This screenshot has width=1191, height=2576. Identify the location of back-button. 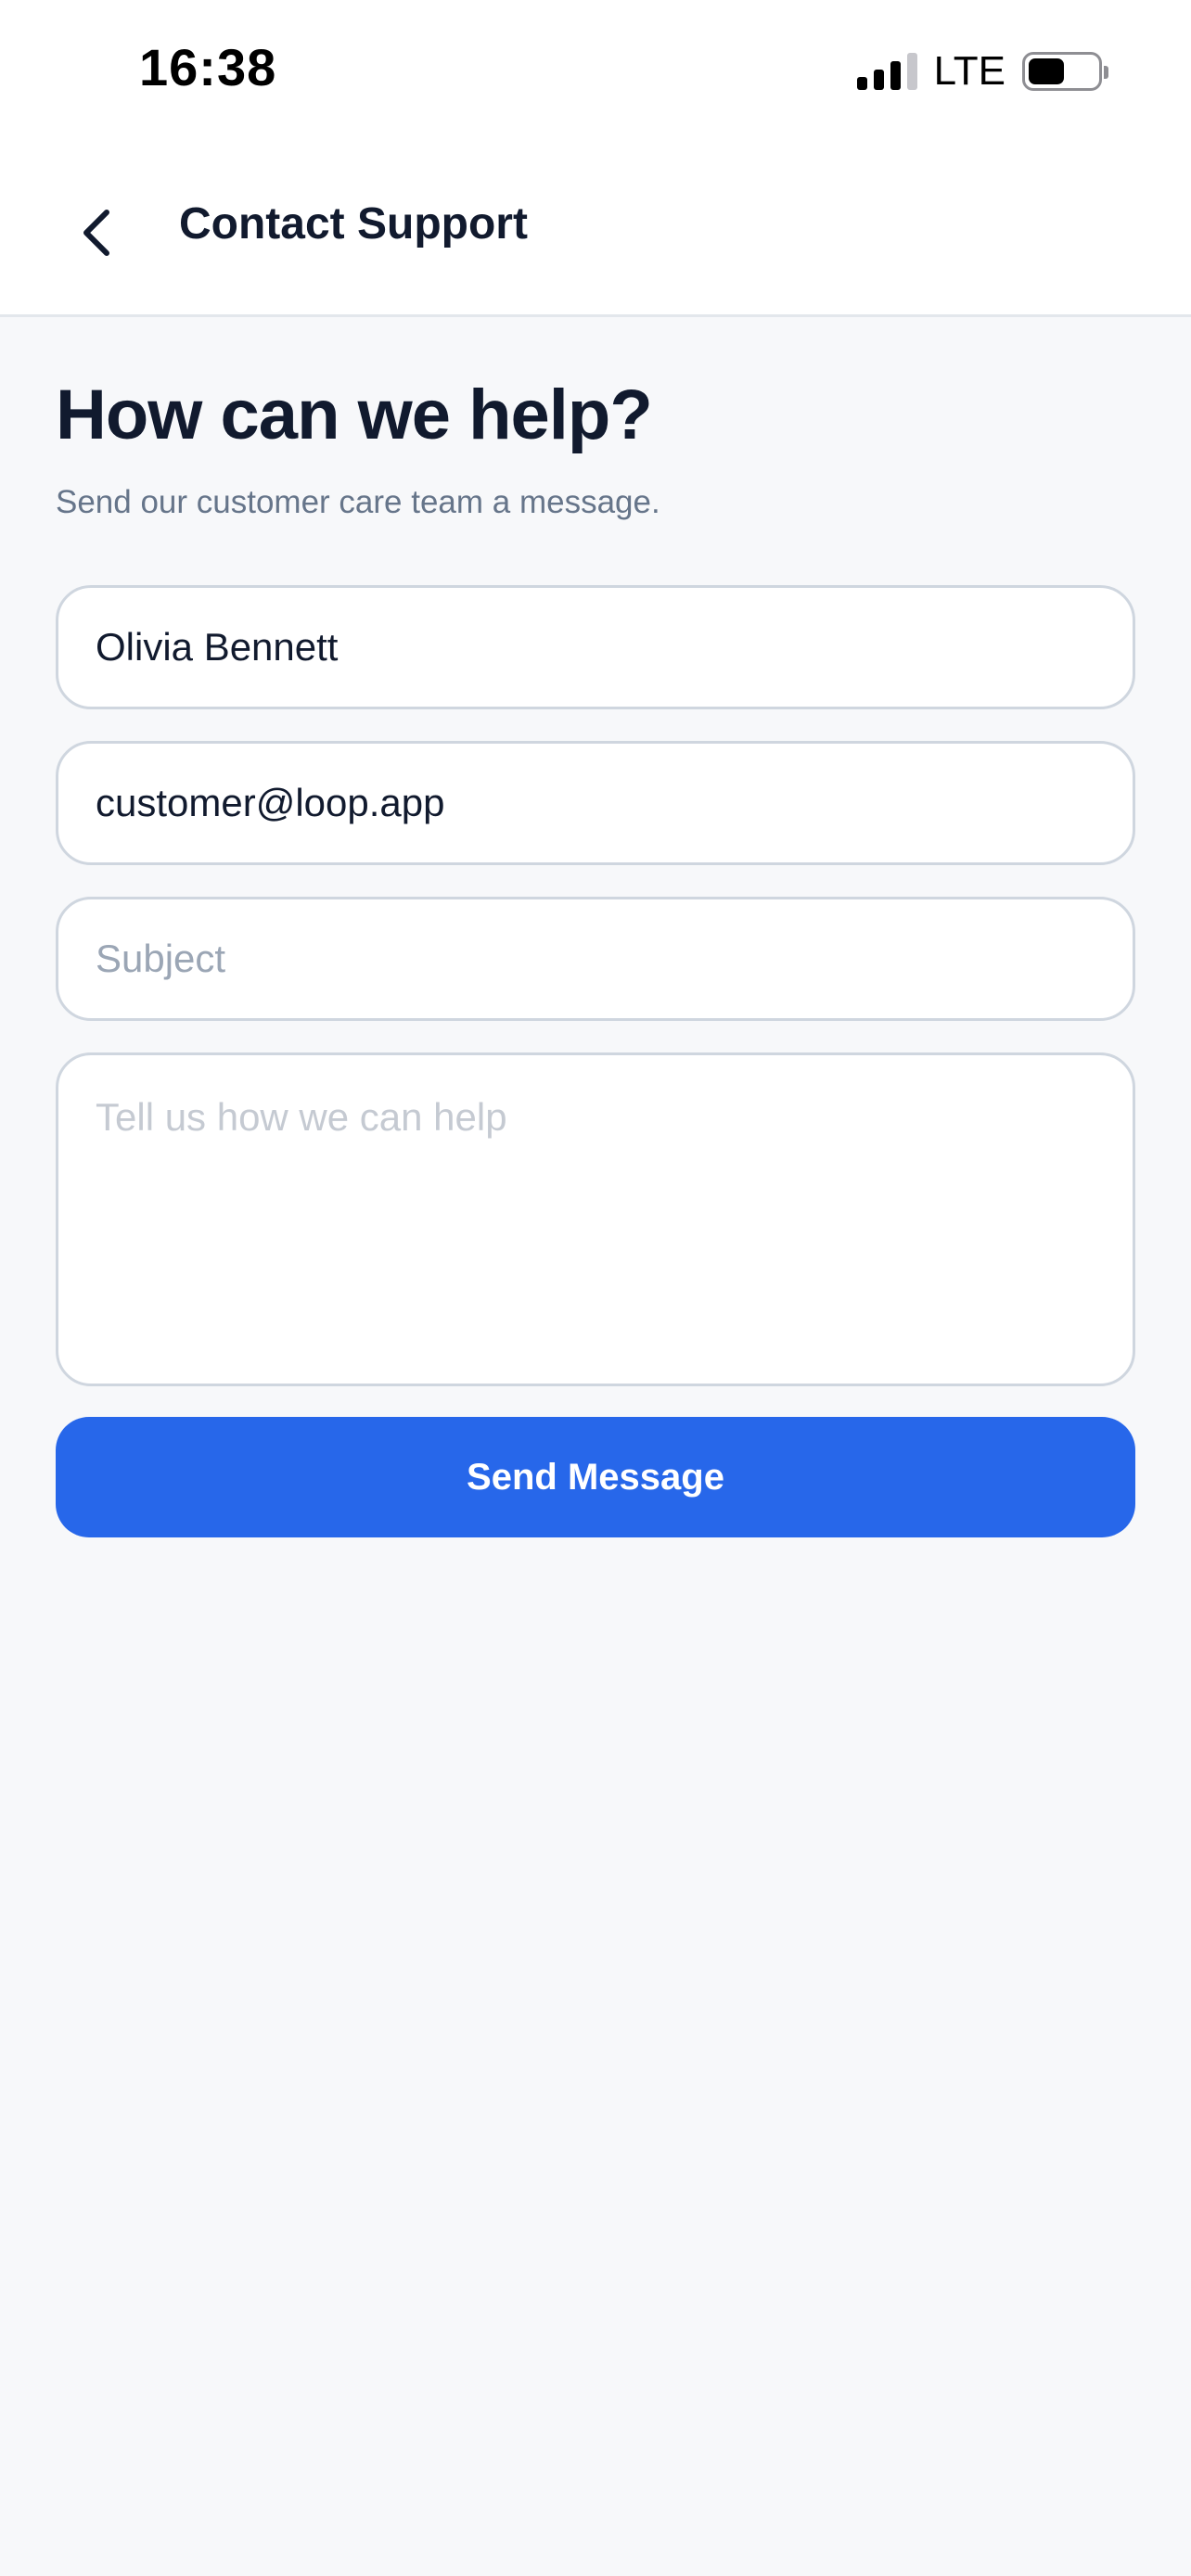
(97, 232).